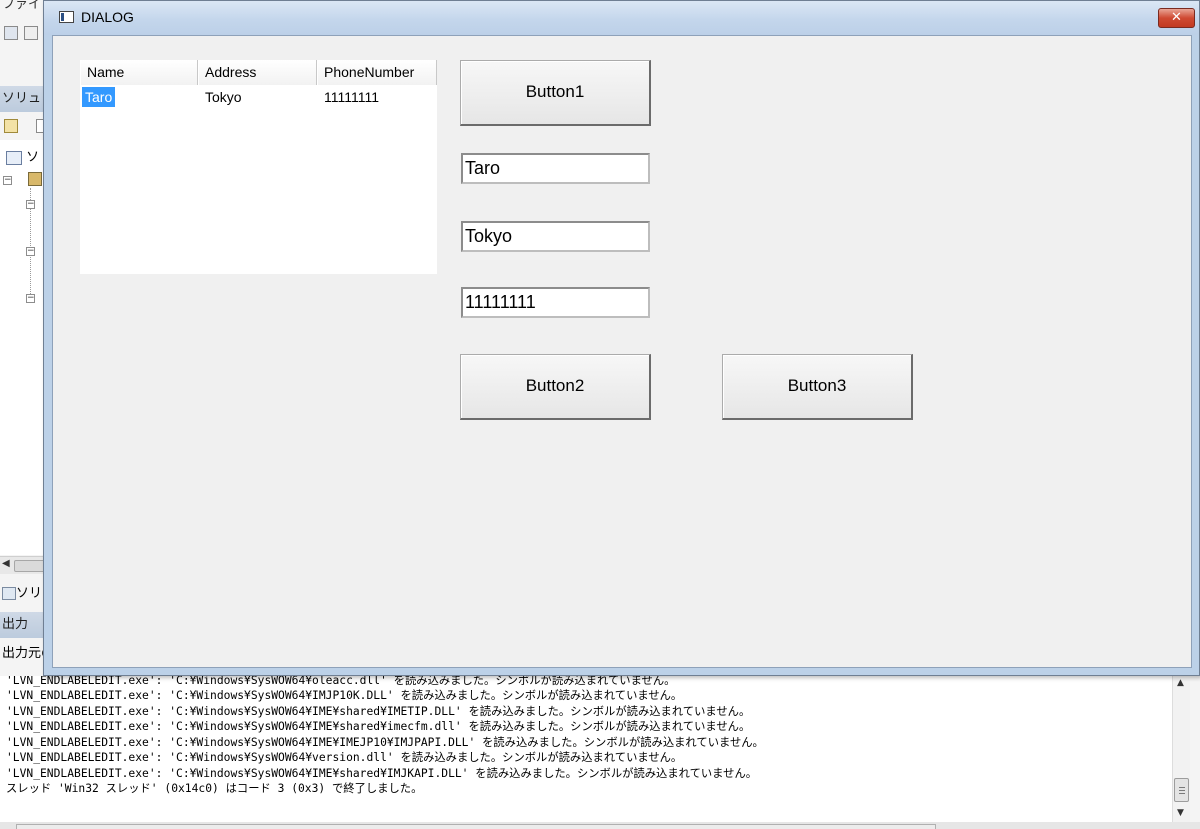  I want to click on cell-phone: 11111111, so click(352, 97).